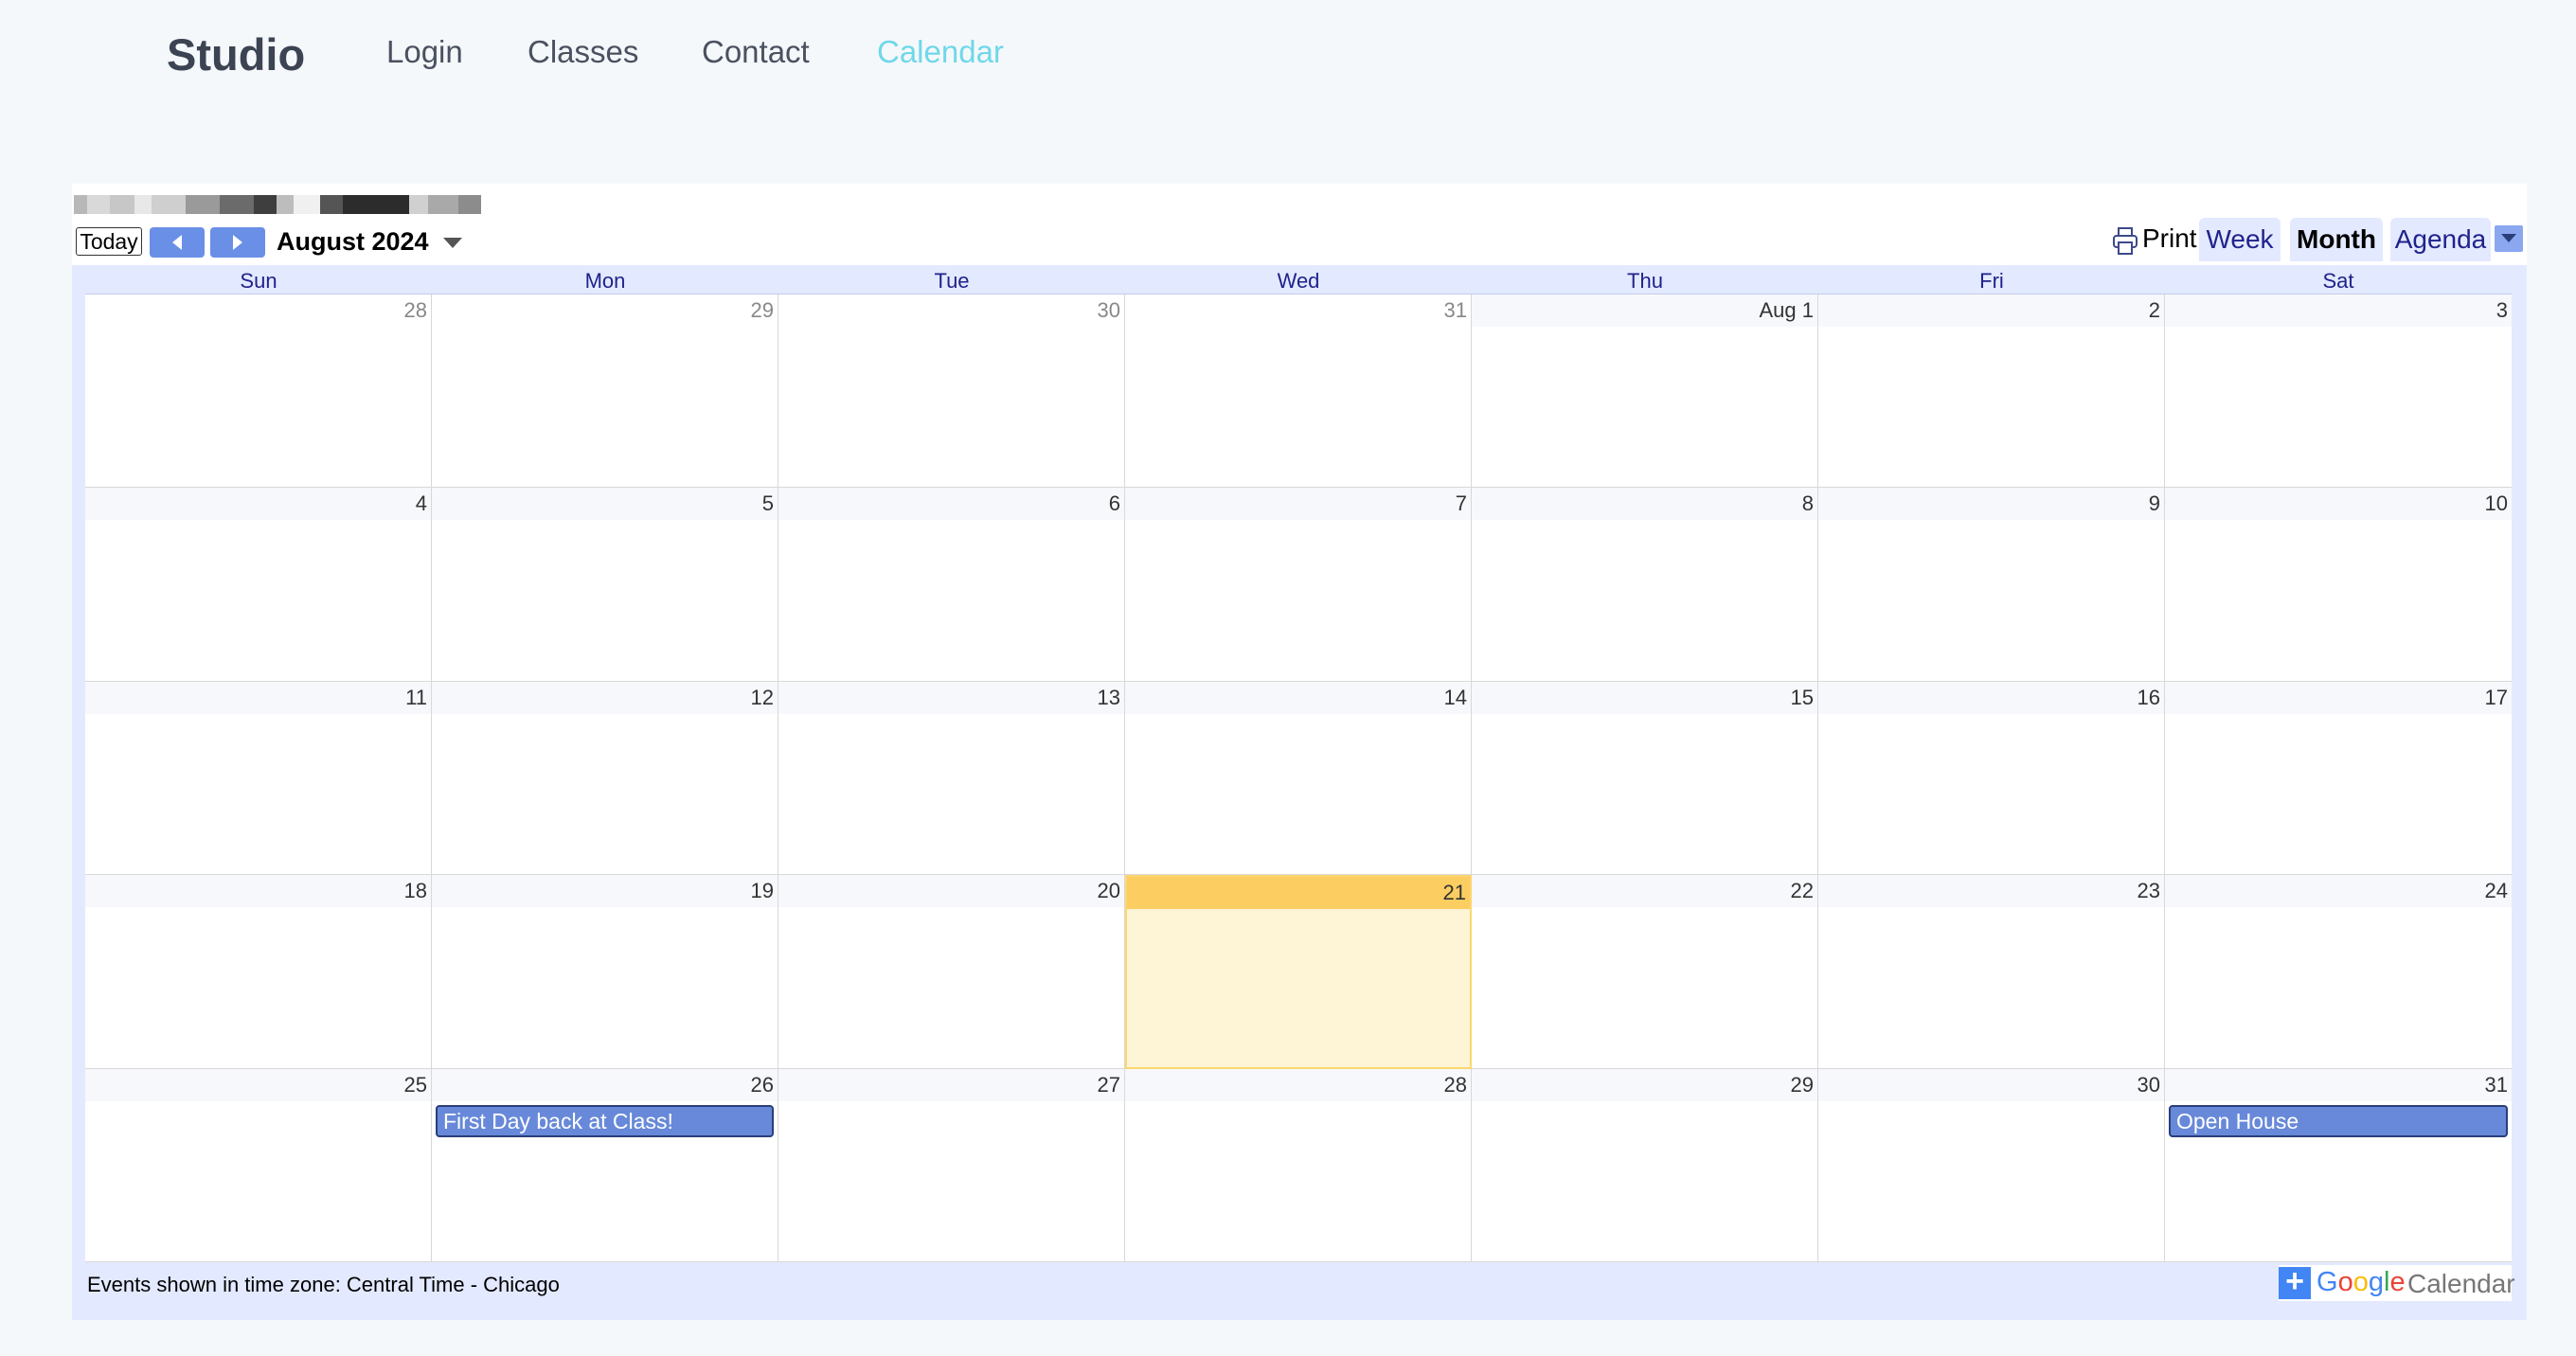  What do you see at coordinates (605, 281) in the screenshot?
I see `weekday-label: Mon` at bounding box center [605, 281].